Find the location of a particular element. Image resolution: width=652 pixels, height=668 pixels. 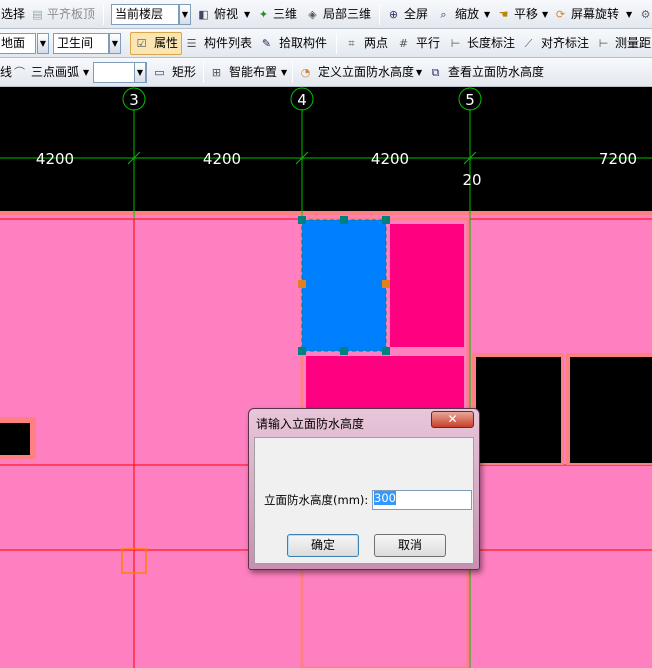

define-height-icon: ◔ is located at coordinates (305, 72).